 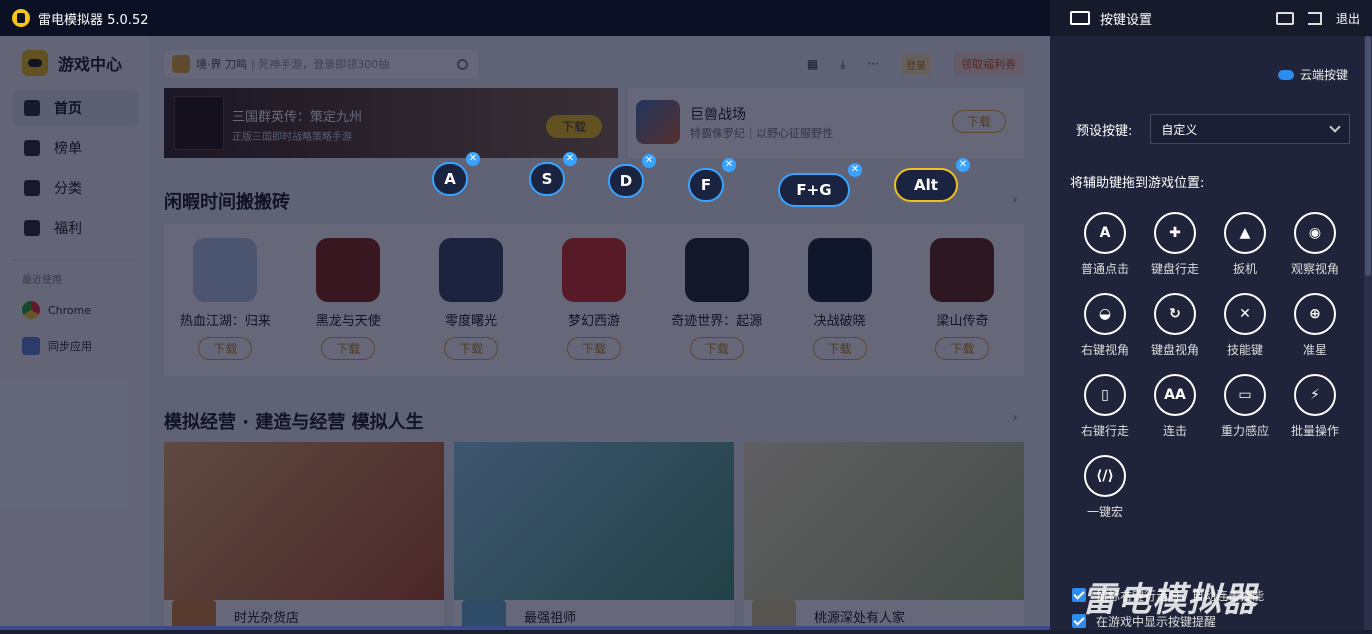 What do you see at coordinates (1104, 131) in the screenshot?
I see `preset-label: 预设按键:` at bounding box center [1104, 131].